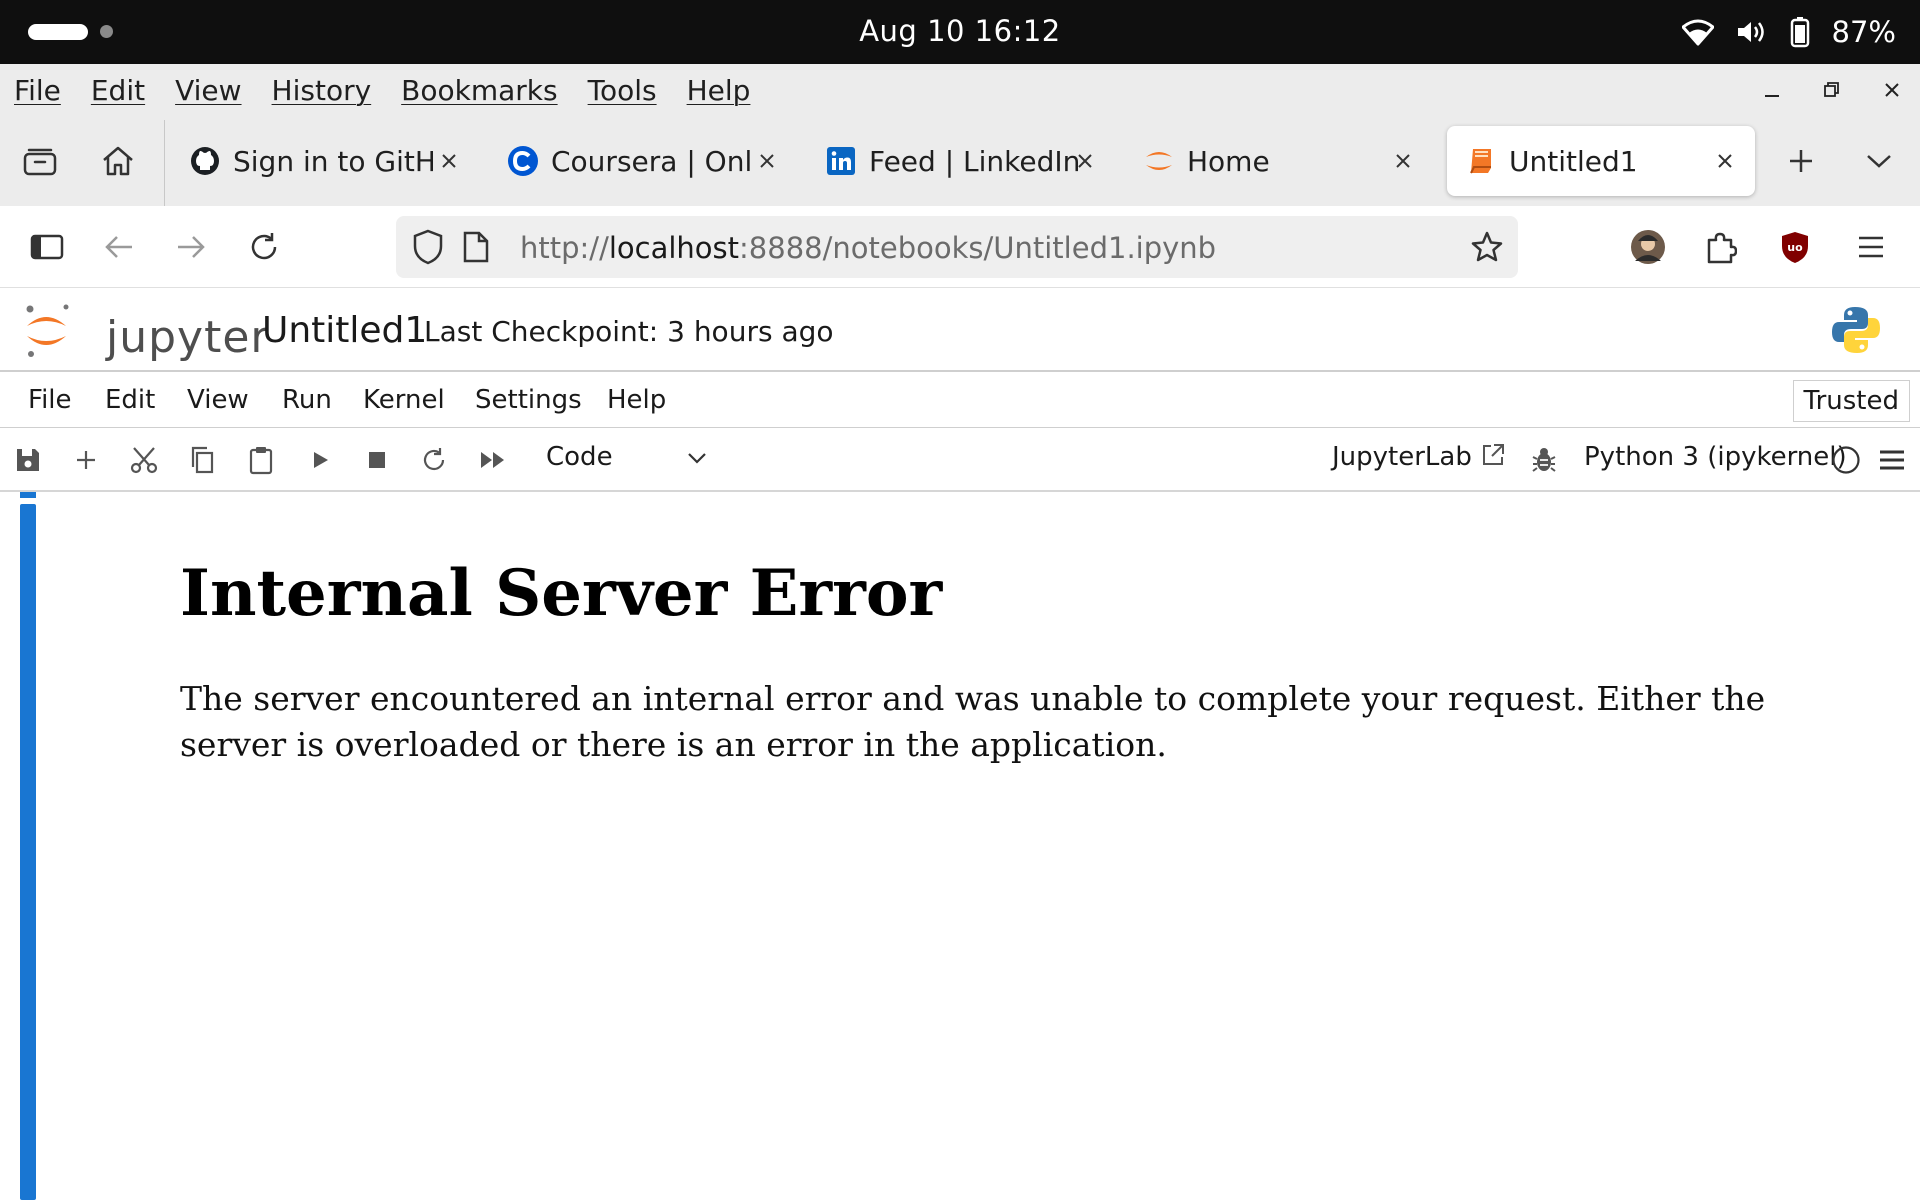 The height and width of the screenshot is (1200, 1920). Describe the element at coordinates (118, 161) in the screenshot. I see `home-icon` at that location.